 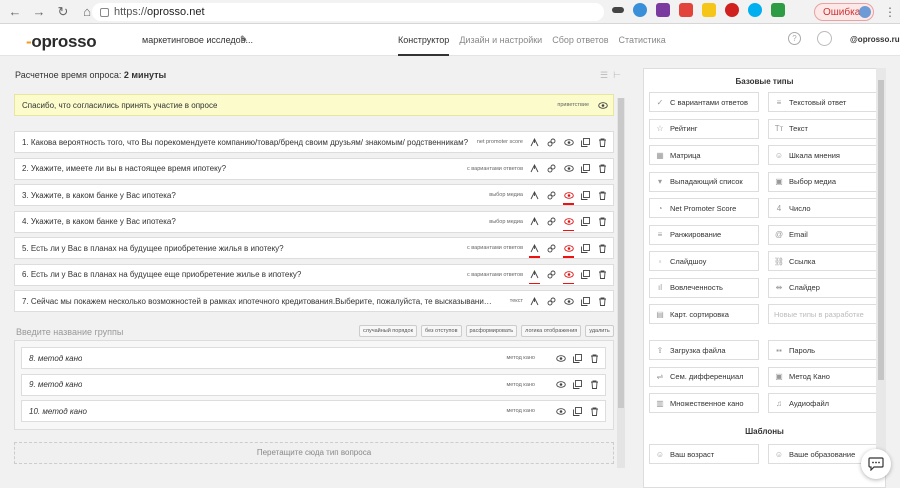 What do you see at coordinates (424, 45) in the screenshot?
I see `tab-constructor: Конструктор` at bounding box center [424, 45].